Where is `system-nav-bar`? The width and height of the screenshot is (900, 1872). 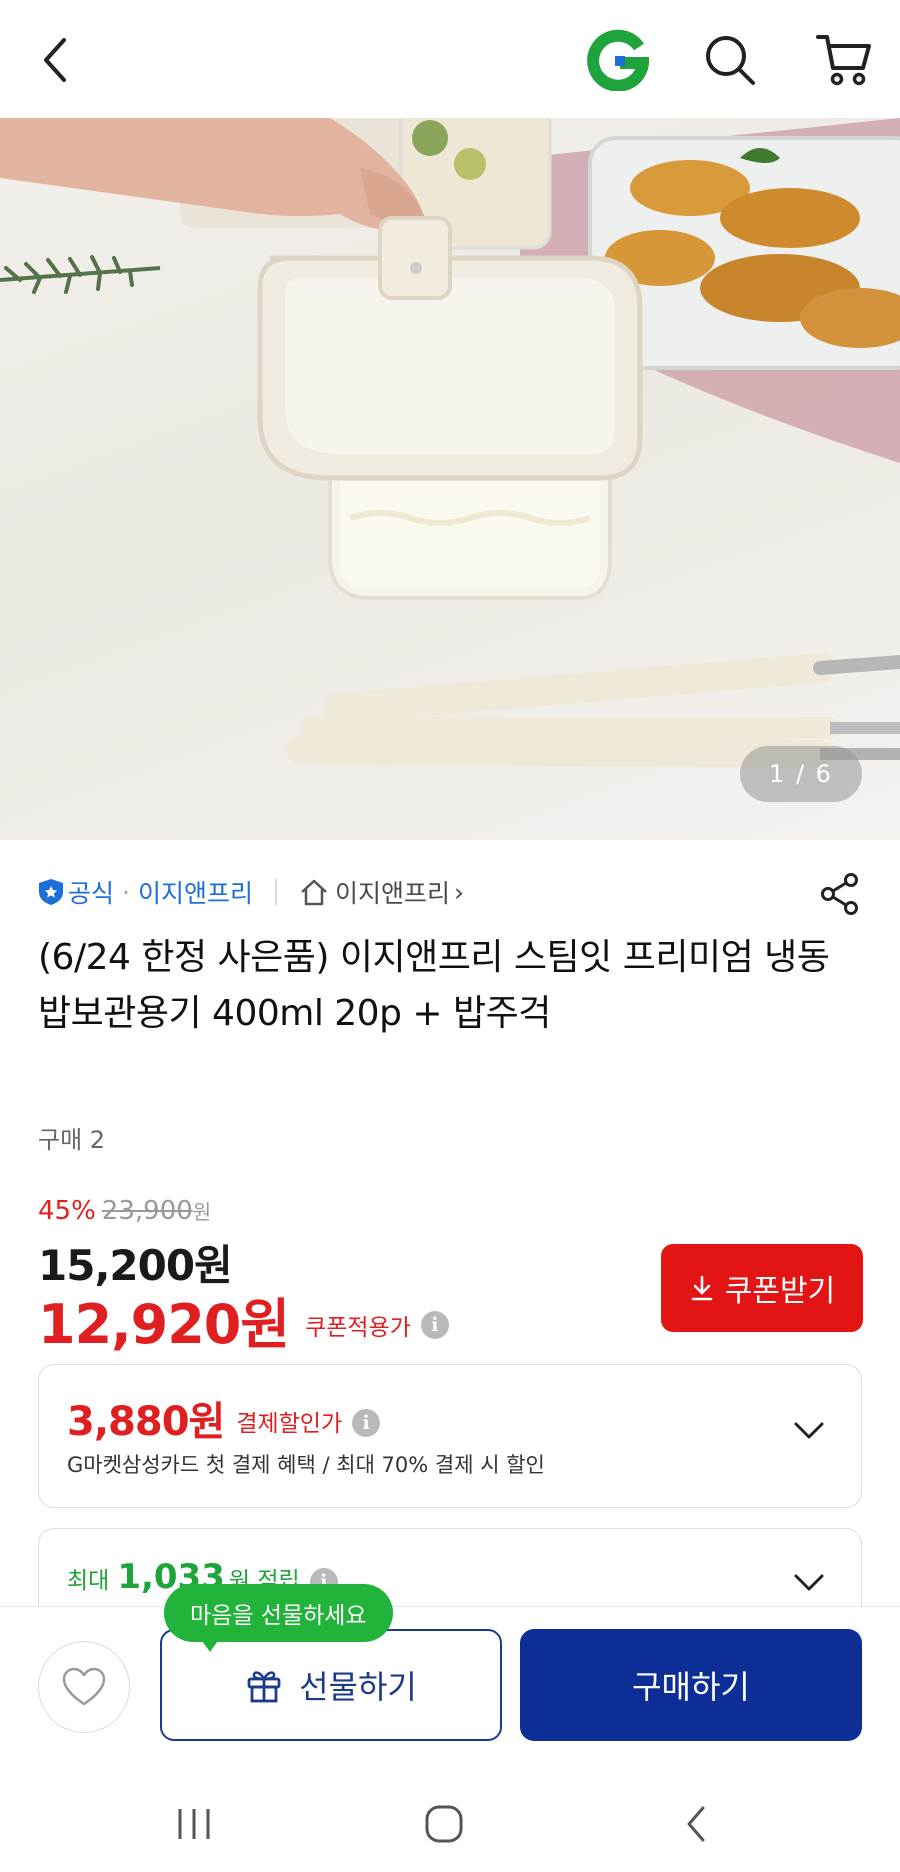 system-nav-bar is located at coordinates (450, 1826).